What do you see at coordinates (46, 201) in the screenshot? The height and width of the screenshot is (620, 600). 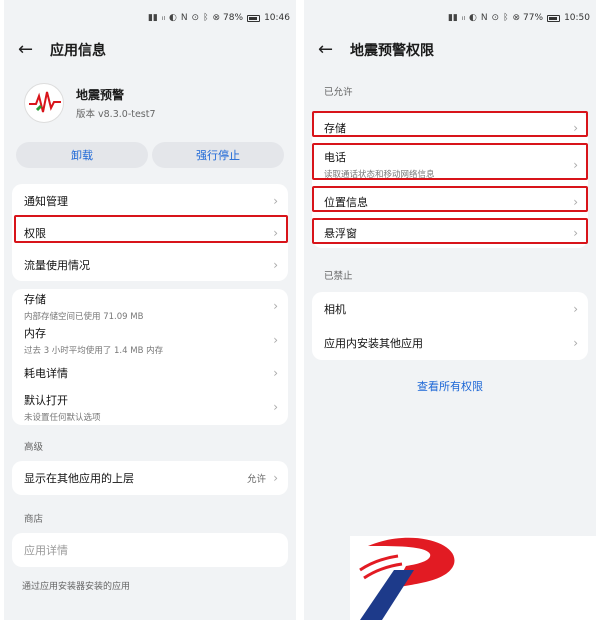 I see `item-label: 通知管理` at bounding box center [46, 201].